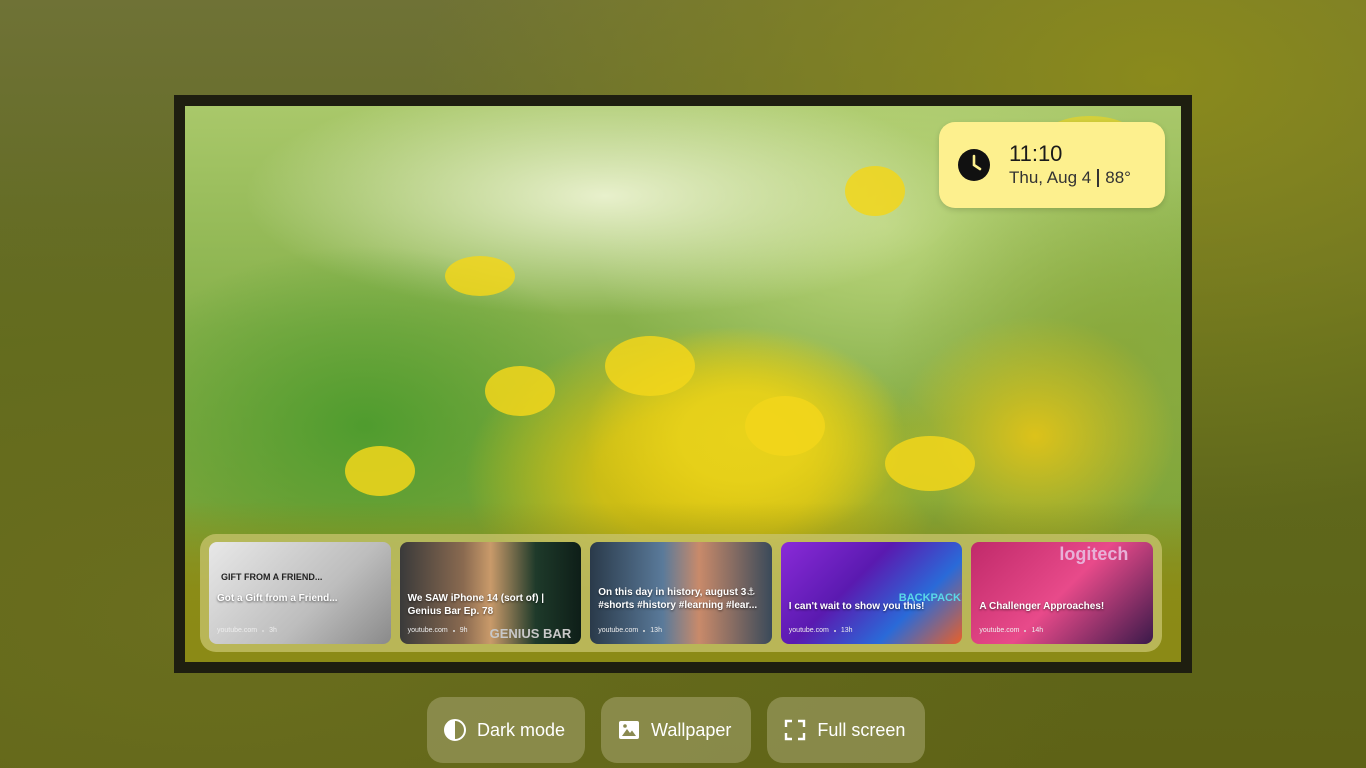 This screenshot has height=768, width=1366. What do you see at coordinates (856, 606) in the screenshot?
I see `card-title: I can't wait to show you this!` at bounding box center [856, 606].